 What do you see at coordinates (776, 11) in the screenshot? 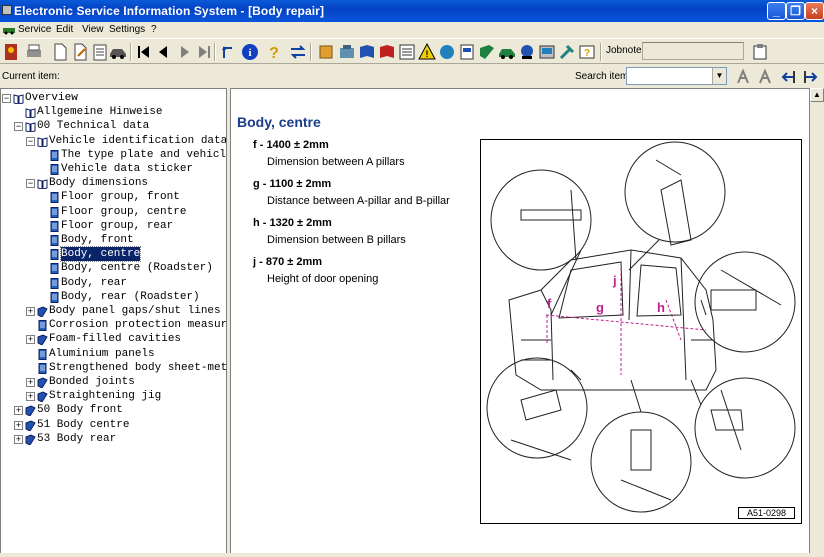
I see `minimize-button: _` at bounding box center [776, 11].